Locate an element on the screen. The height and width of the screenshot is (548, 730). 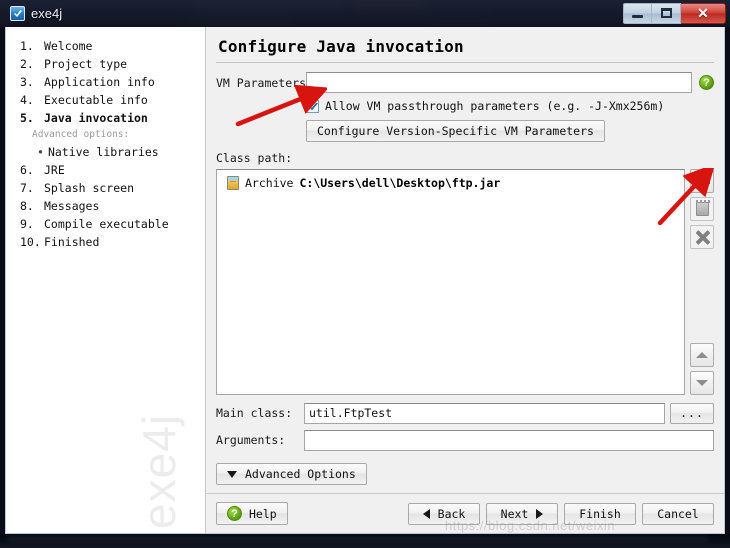
sidebar-item-label: Application info is located at coordinates (99, 82).